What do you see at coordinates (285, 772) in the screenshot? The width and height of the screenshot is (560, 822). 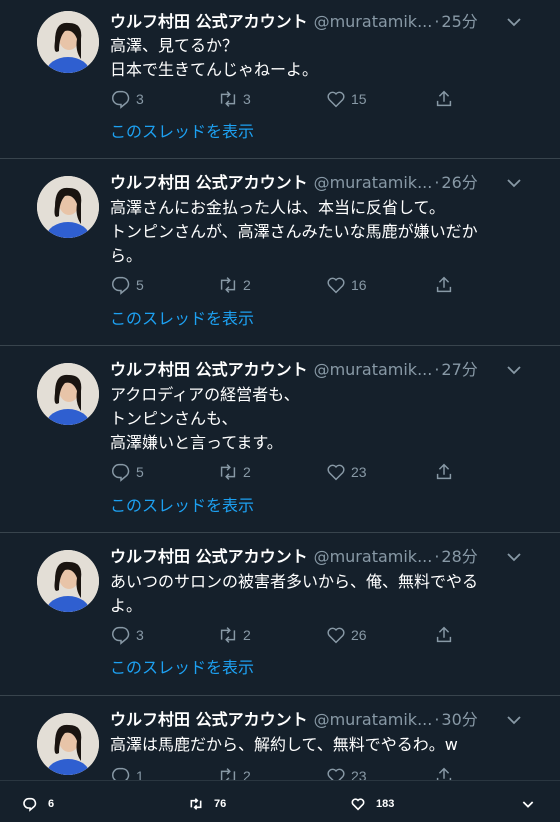 I see `tweet-actions: 1 2 23` at bounding box center [285, 772].